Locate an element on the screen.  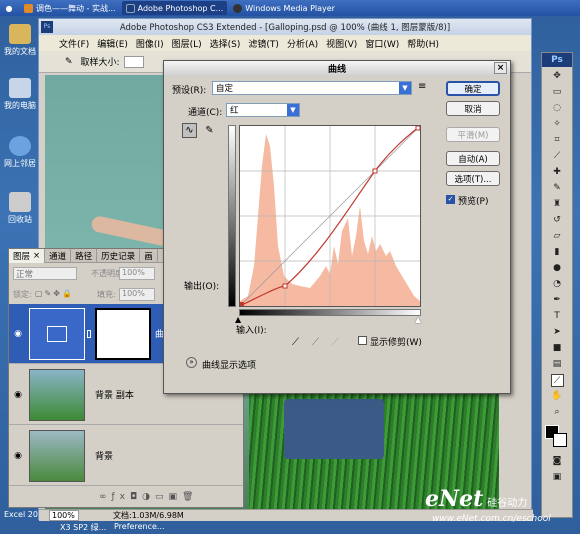
shape-tool-icon: ■ is located at coordinates (557, 348).